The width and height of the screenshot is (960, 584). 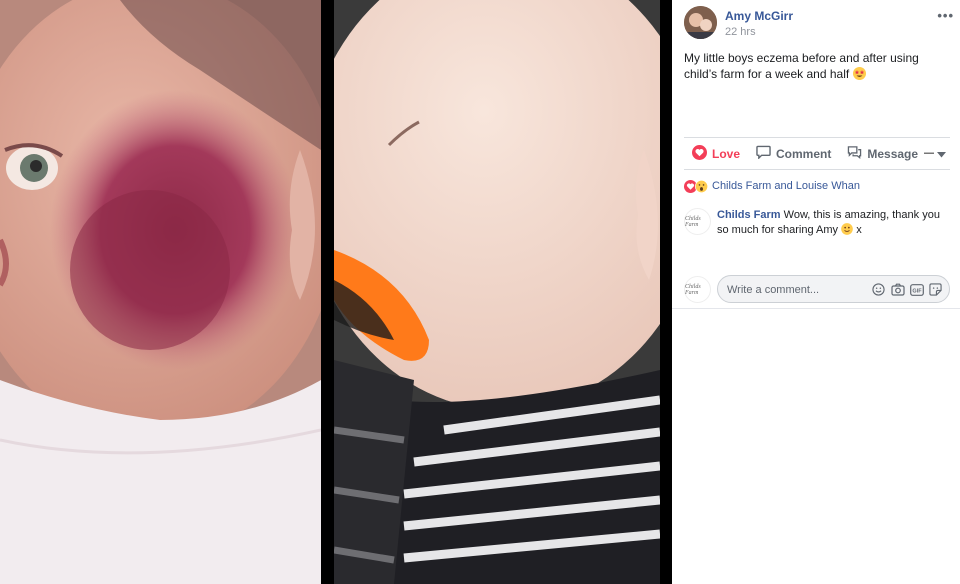 I want to click on composer-icons: GIF, so click(x=907, y=289).